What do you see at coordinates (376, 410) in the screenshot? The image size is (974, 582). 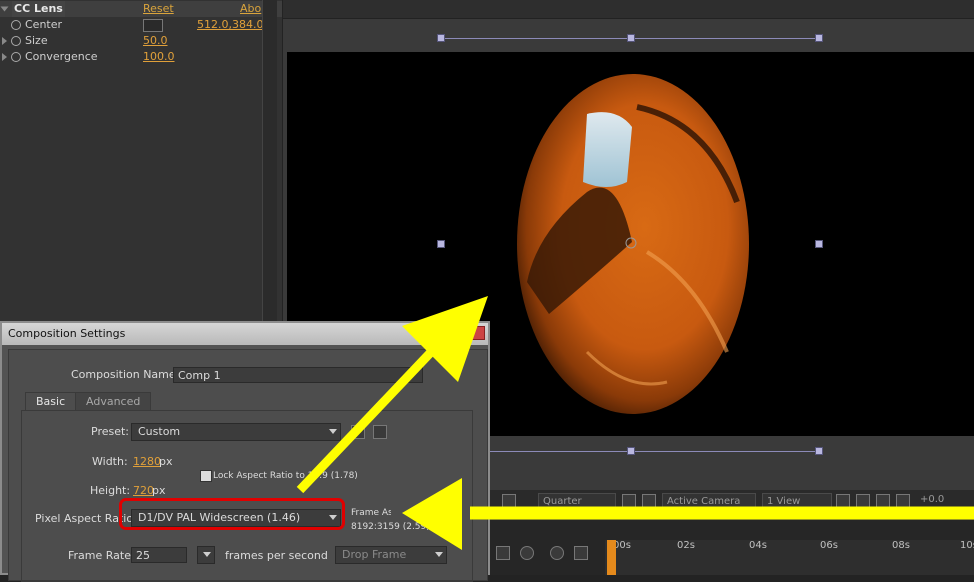 I see `diagonal-arrow-shaft` at bounding box center [376, 410].